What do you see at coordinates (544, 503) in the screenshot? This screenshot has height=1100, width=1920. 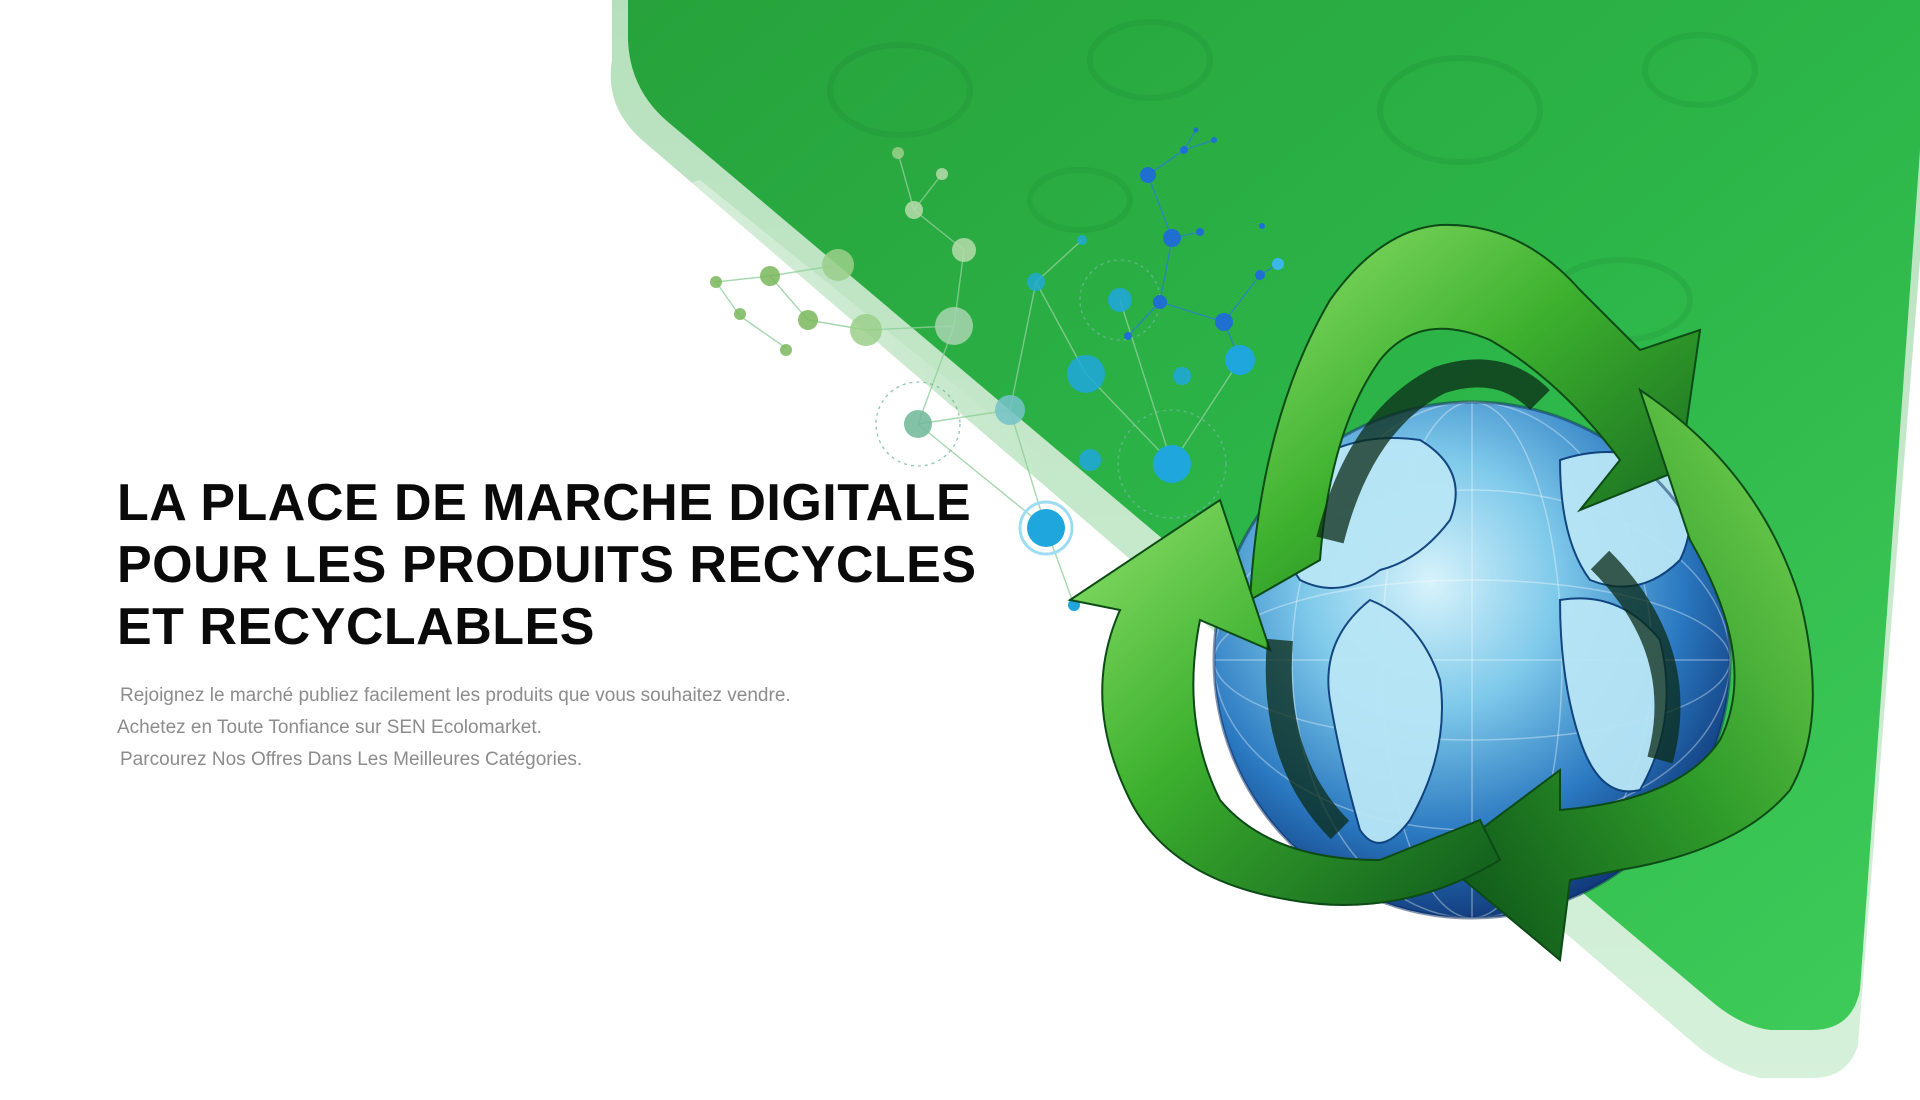 I see `hero-title-line: LA PLACE DE MARCHE DIGITALE` at bounding box center [544, 503].